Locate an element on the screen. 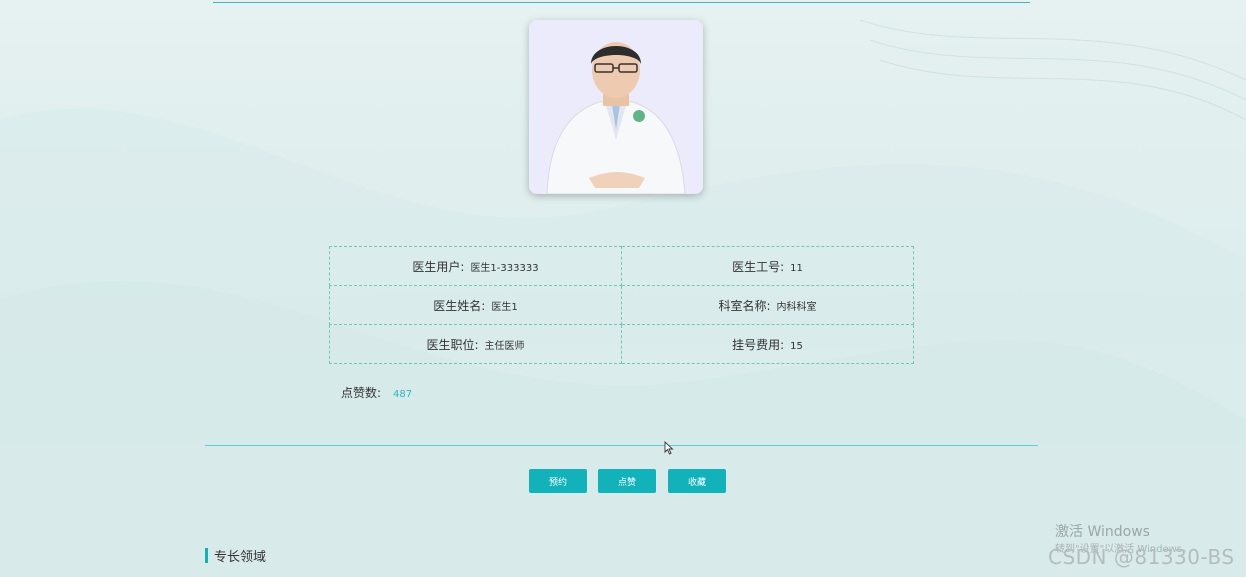 The image size is (1246, 577). info-value: 医生1 is located at coordinates (504, 307).